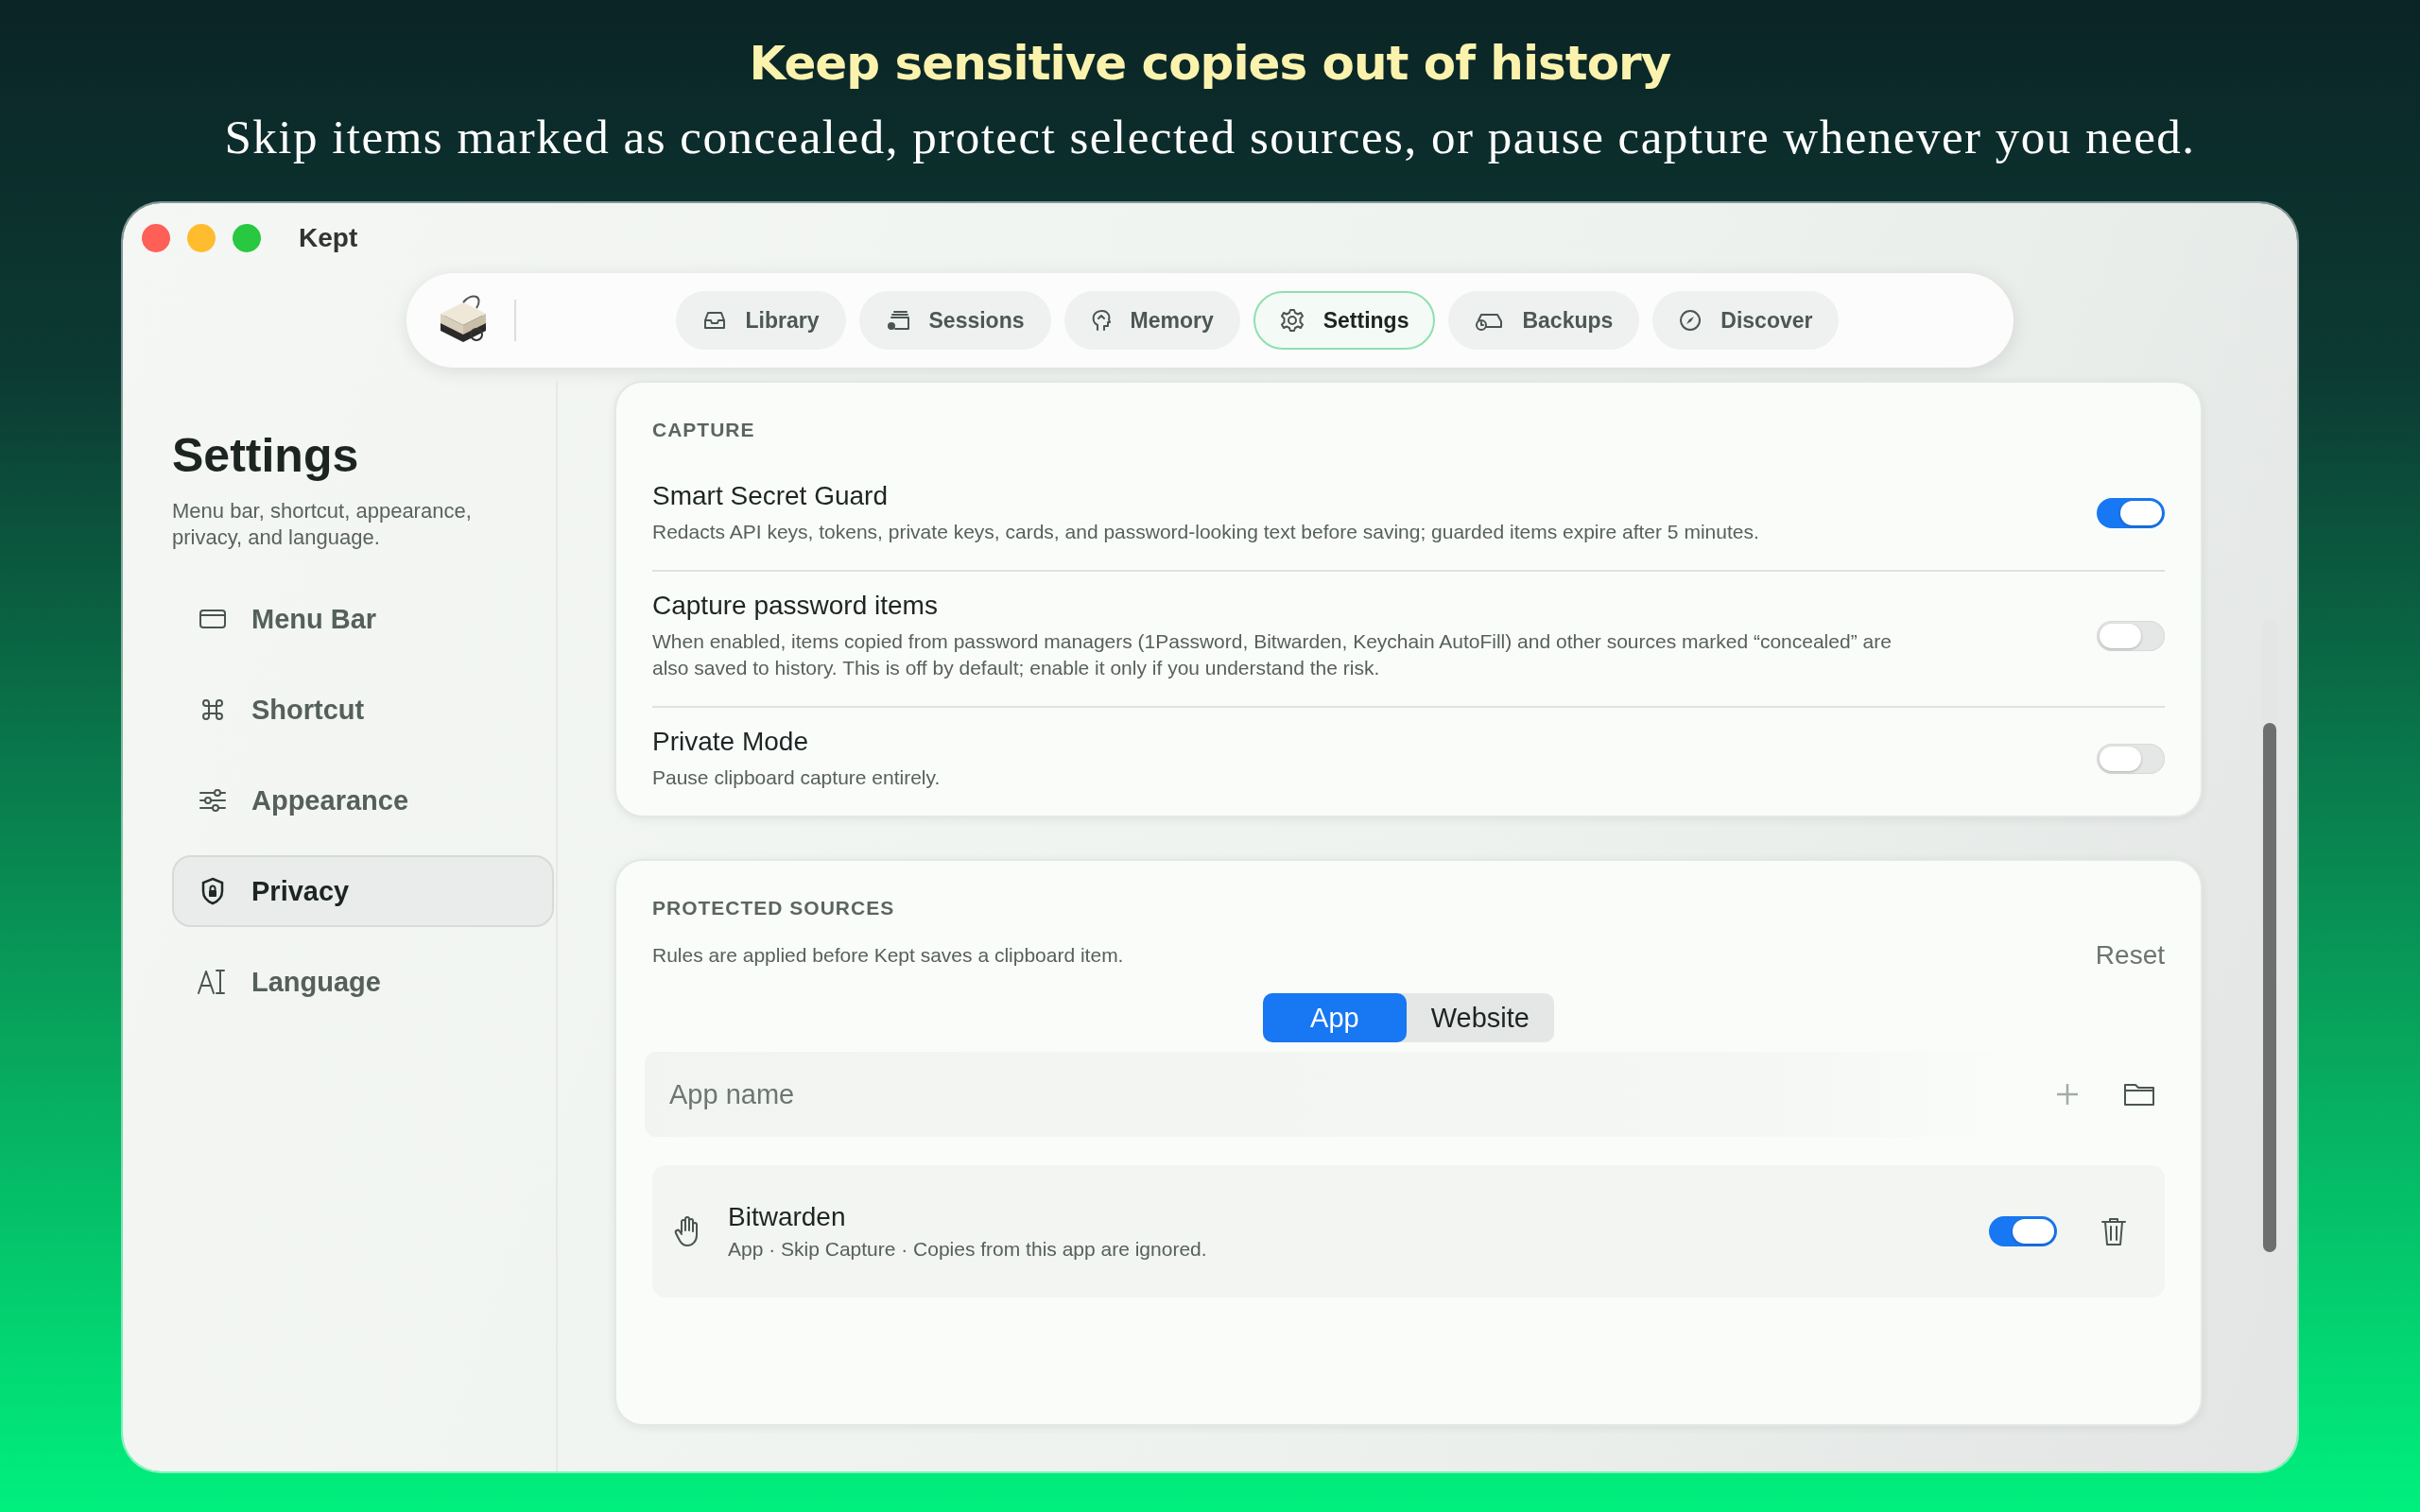 The height and width of the screenshot is (1512, 2420). What do you see at coordinates (1746, 320) in the screenshot?
I see `nav-tab: Discover` at bounding box center [1746, 320].